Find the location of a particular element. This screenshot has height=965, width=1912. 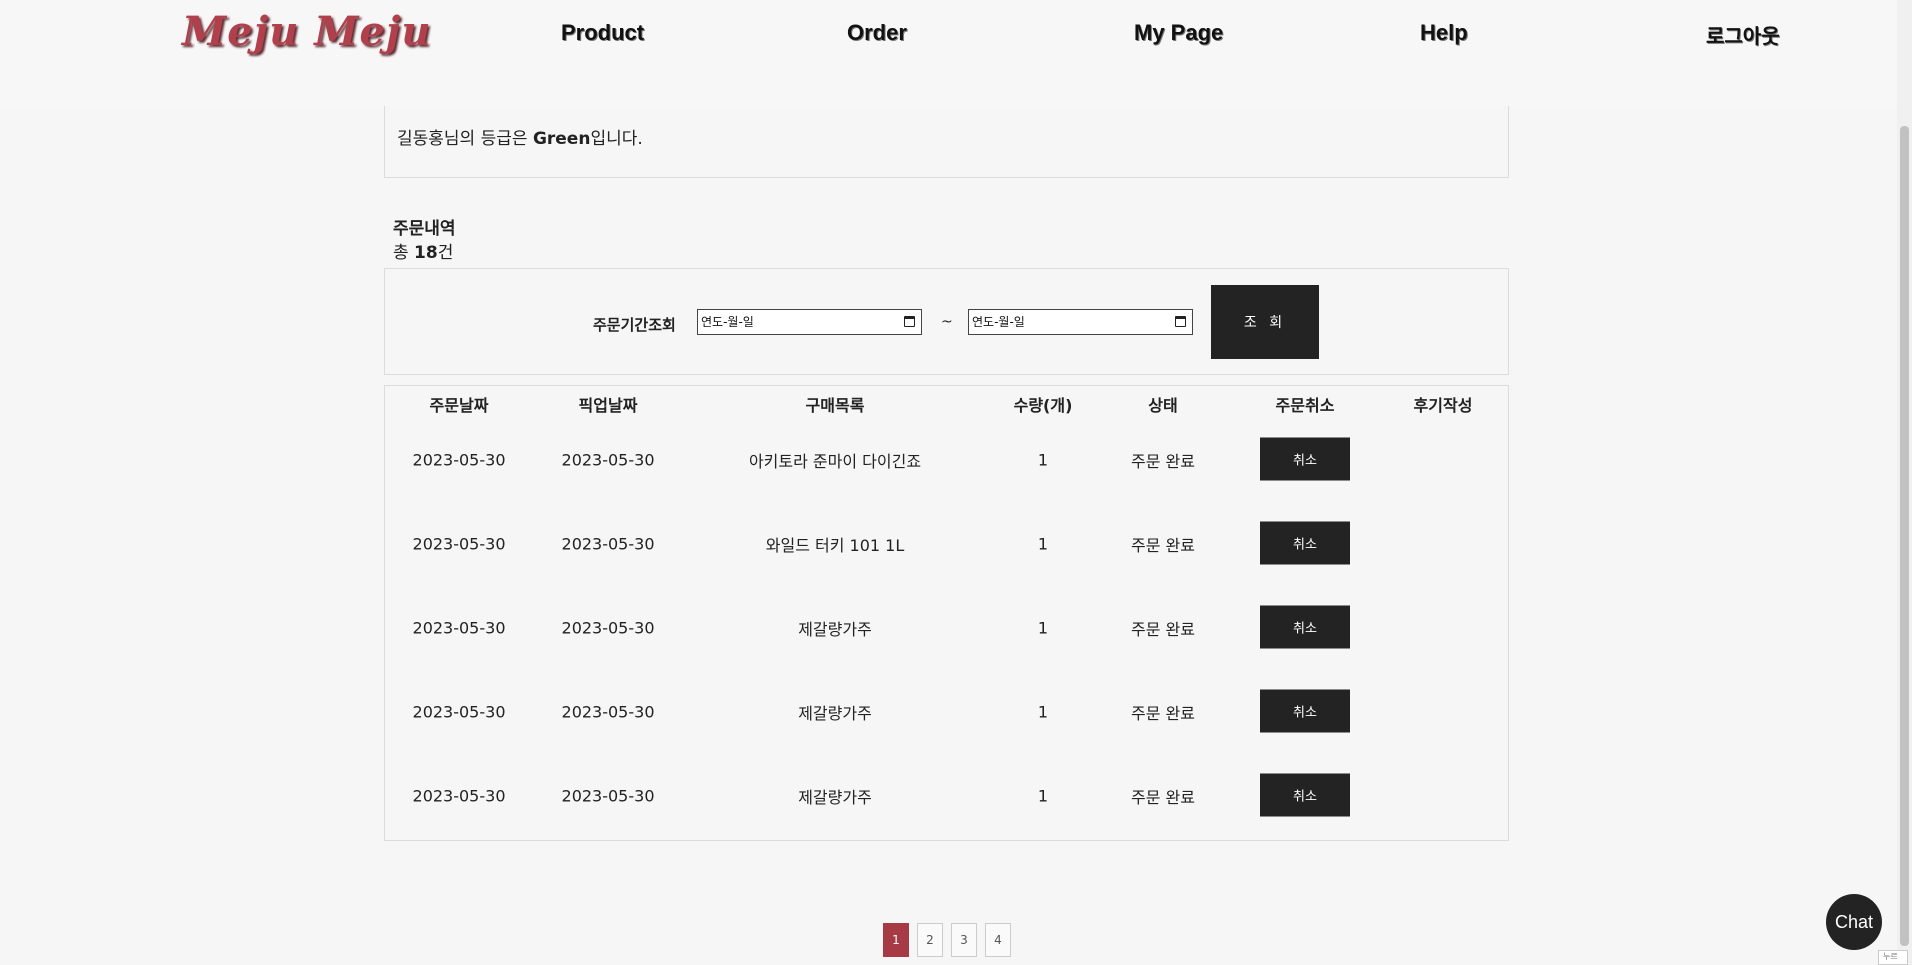

pagination: 1 2 3 4 is located at coordinates (947, 940).